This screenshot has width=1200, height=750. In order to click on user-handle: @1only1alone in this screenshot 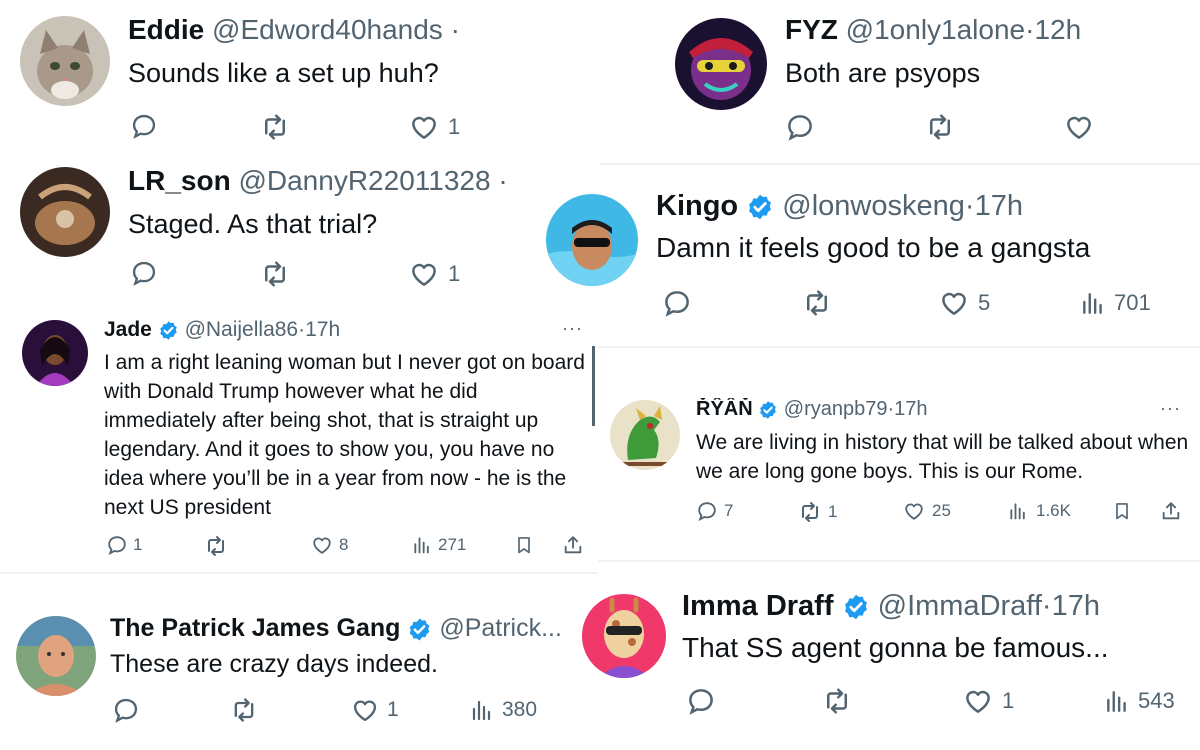, I will do `click(935, 29)`.